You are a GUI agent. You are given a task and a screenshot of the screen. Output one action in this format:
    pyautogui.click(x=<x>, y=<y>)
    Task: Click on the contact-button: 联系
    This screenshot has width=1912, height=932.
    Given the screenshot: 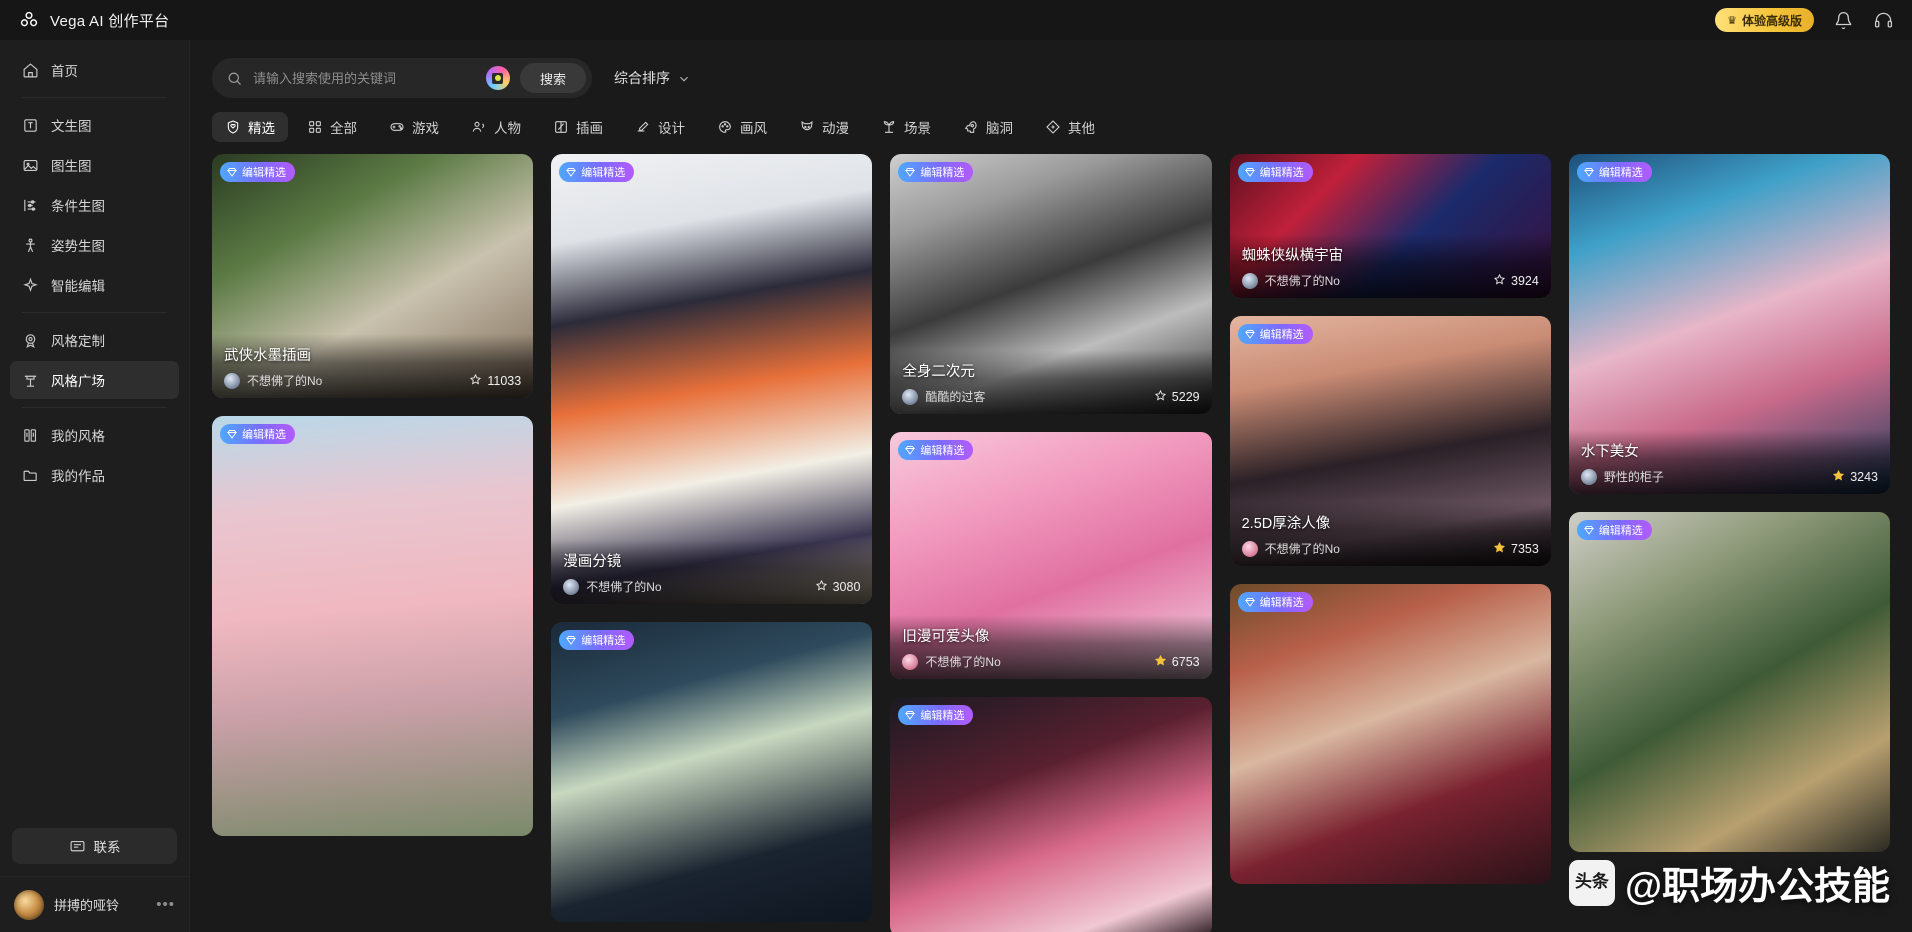 What is the action you would take?
    pyautogui.click(x=94, y=846)
    